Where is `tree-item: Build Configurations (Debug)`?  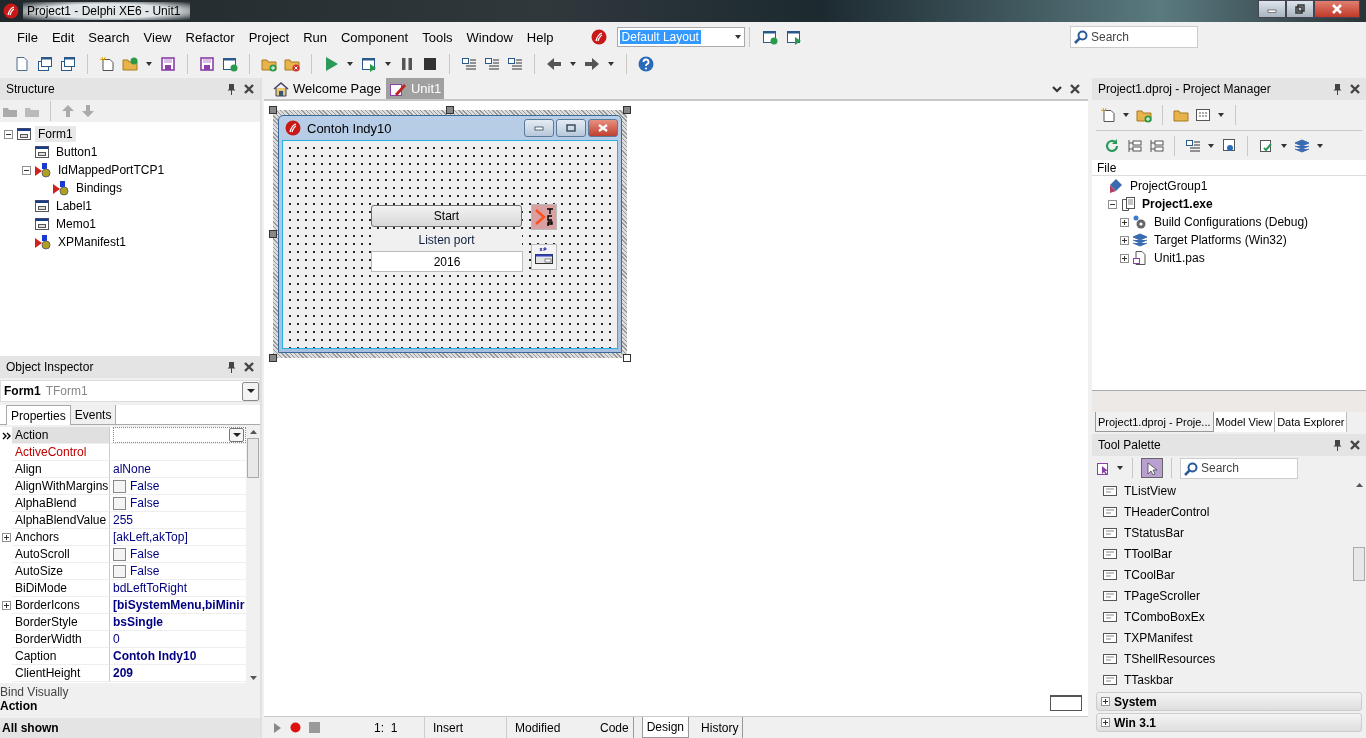 tree-item: Build Configurations (Debug) is located at coordinates (1231, 222).